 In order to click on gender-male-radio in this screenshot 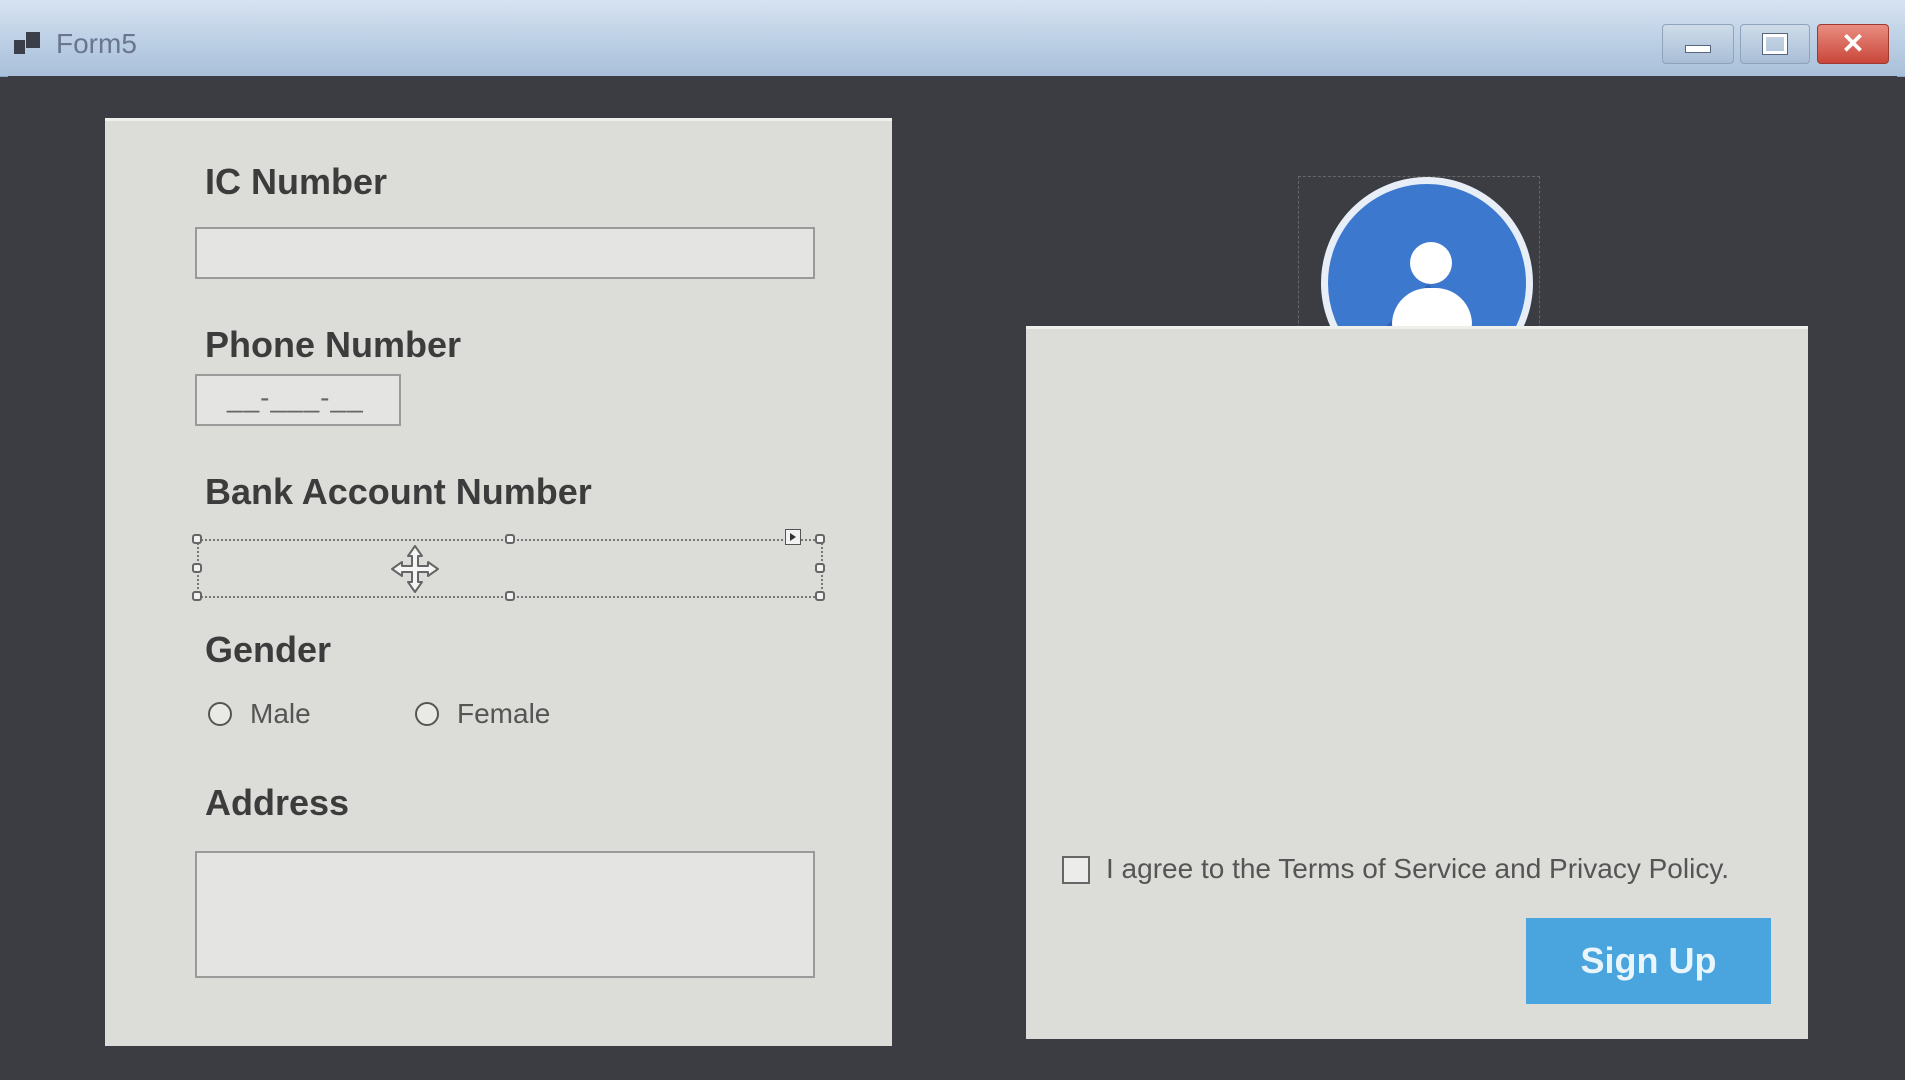, I will do `click(220, 714)`.